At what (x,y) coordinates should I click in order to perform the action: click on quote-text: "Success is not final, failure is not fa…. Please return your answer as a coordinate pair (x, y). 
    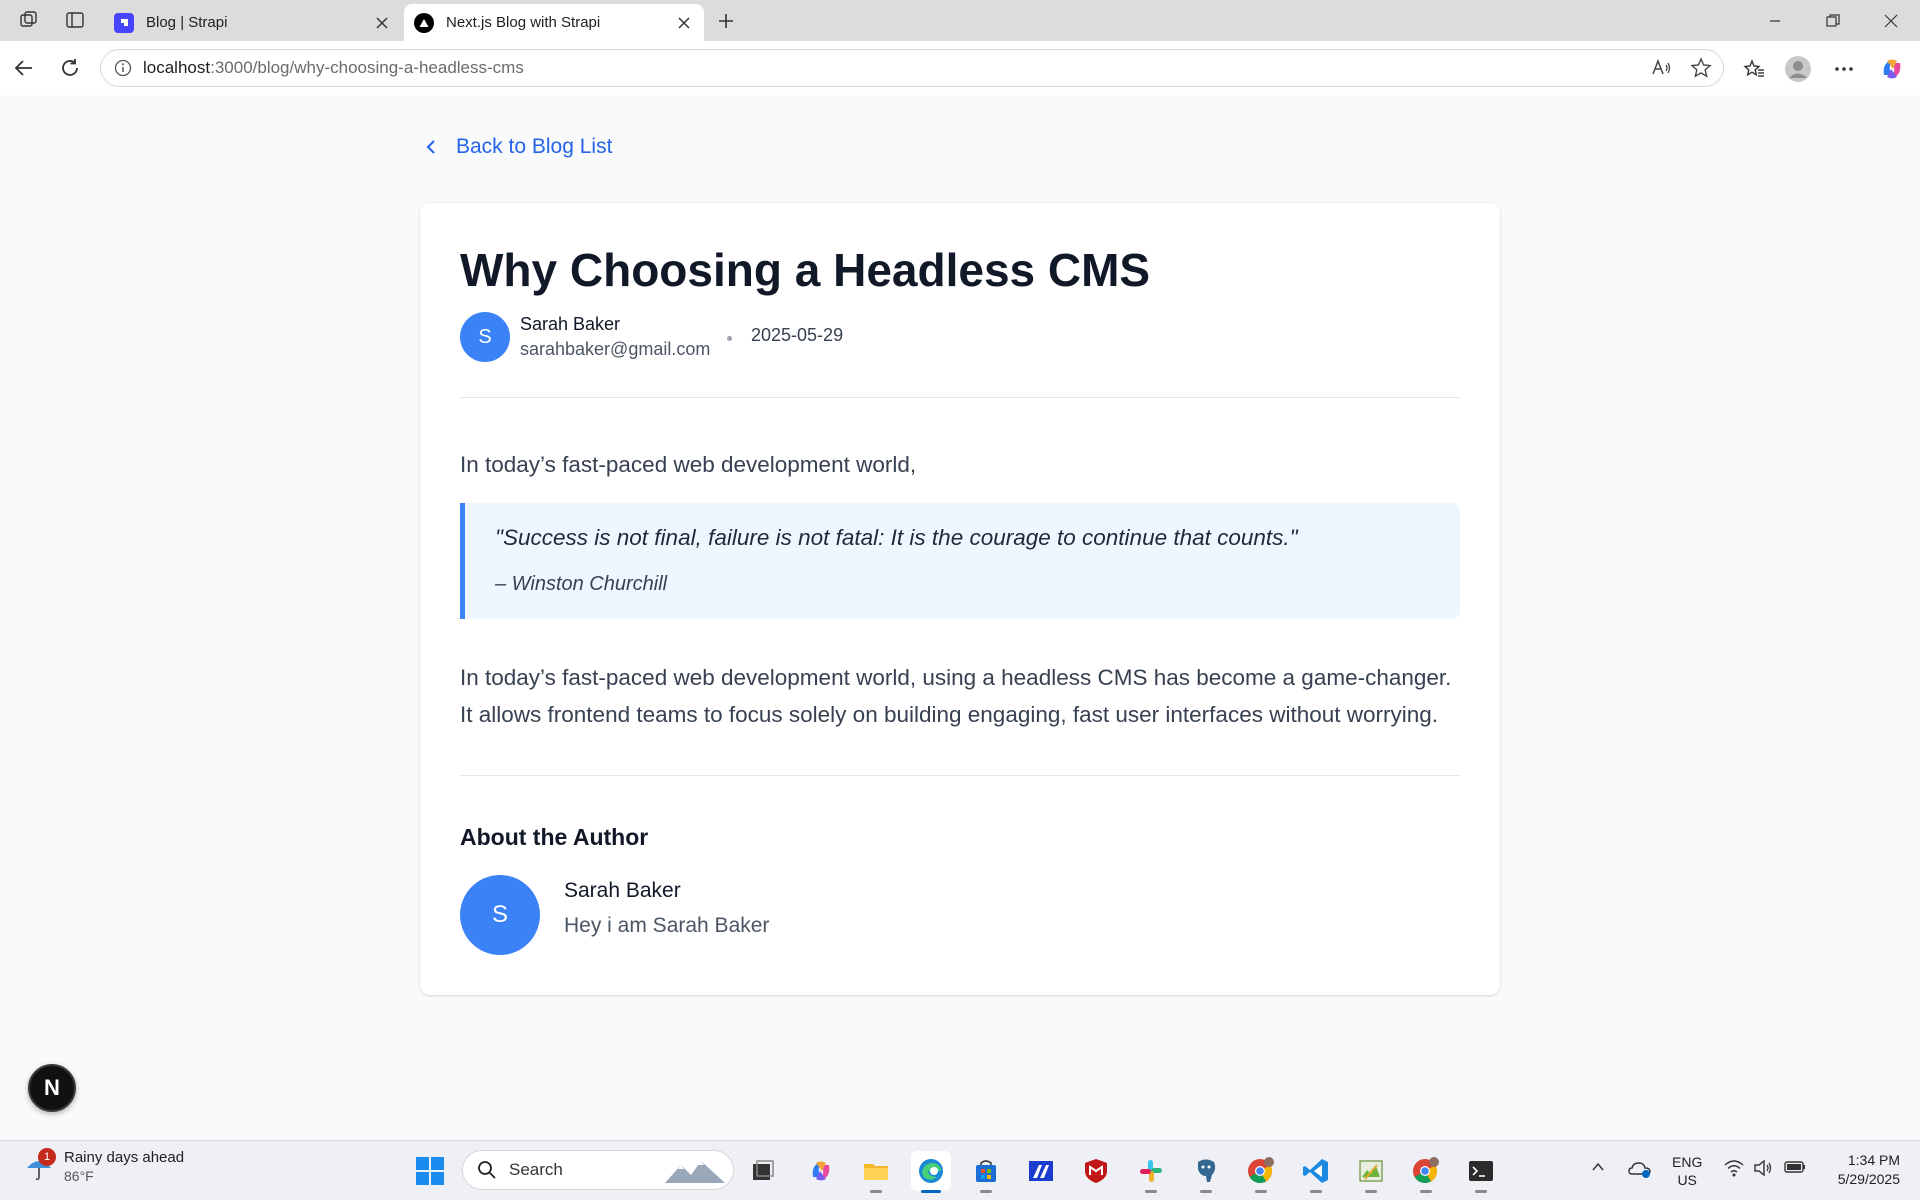
    Looking at the image, I should click on (896, 537).